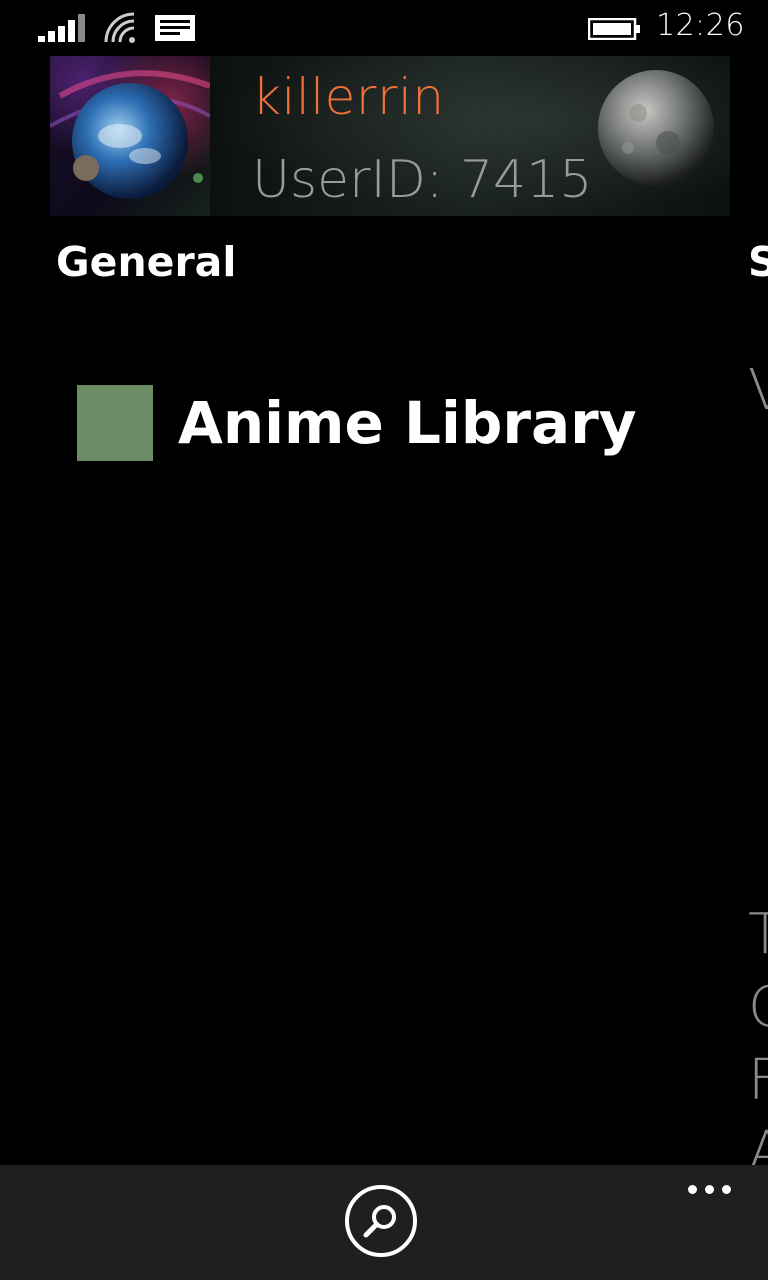 Image resolution: width=768 pixels, height=1280 pixels. What do you see at coordinates (115, 423) in the screenshot?
I see `tile-swatch` at bounding box center [115, 423].